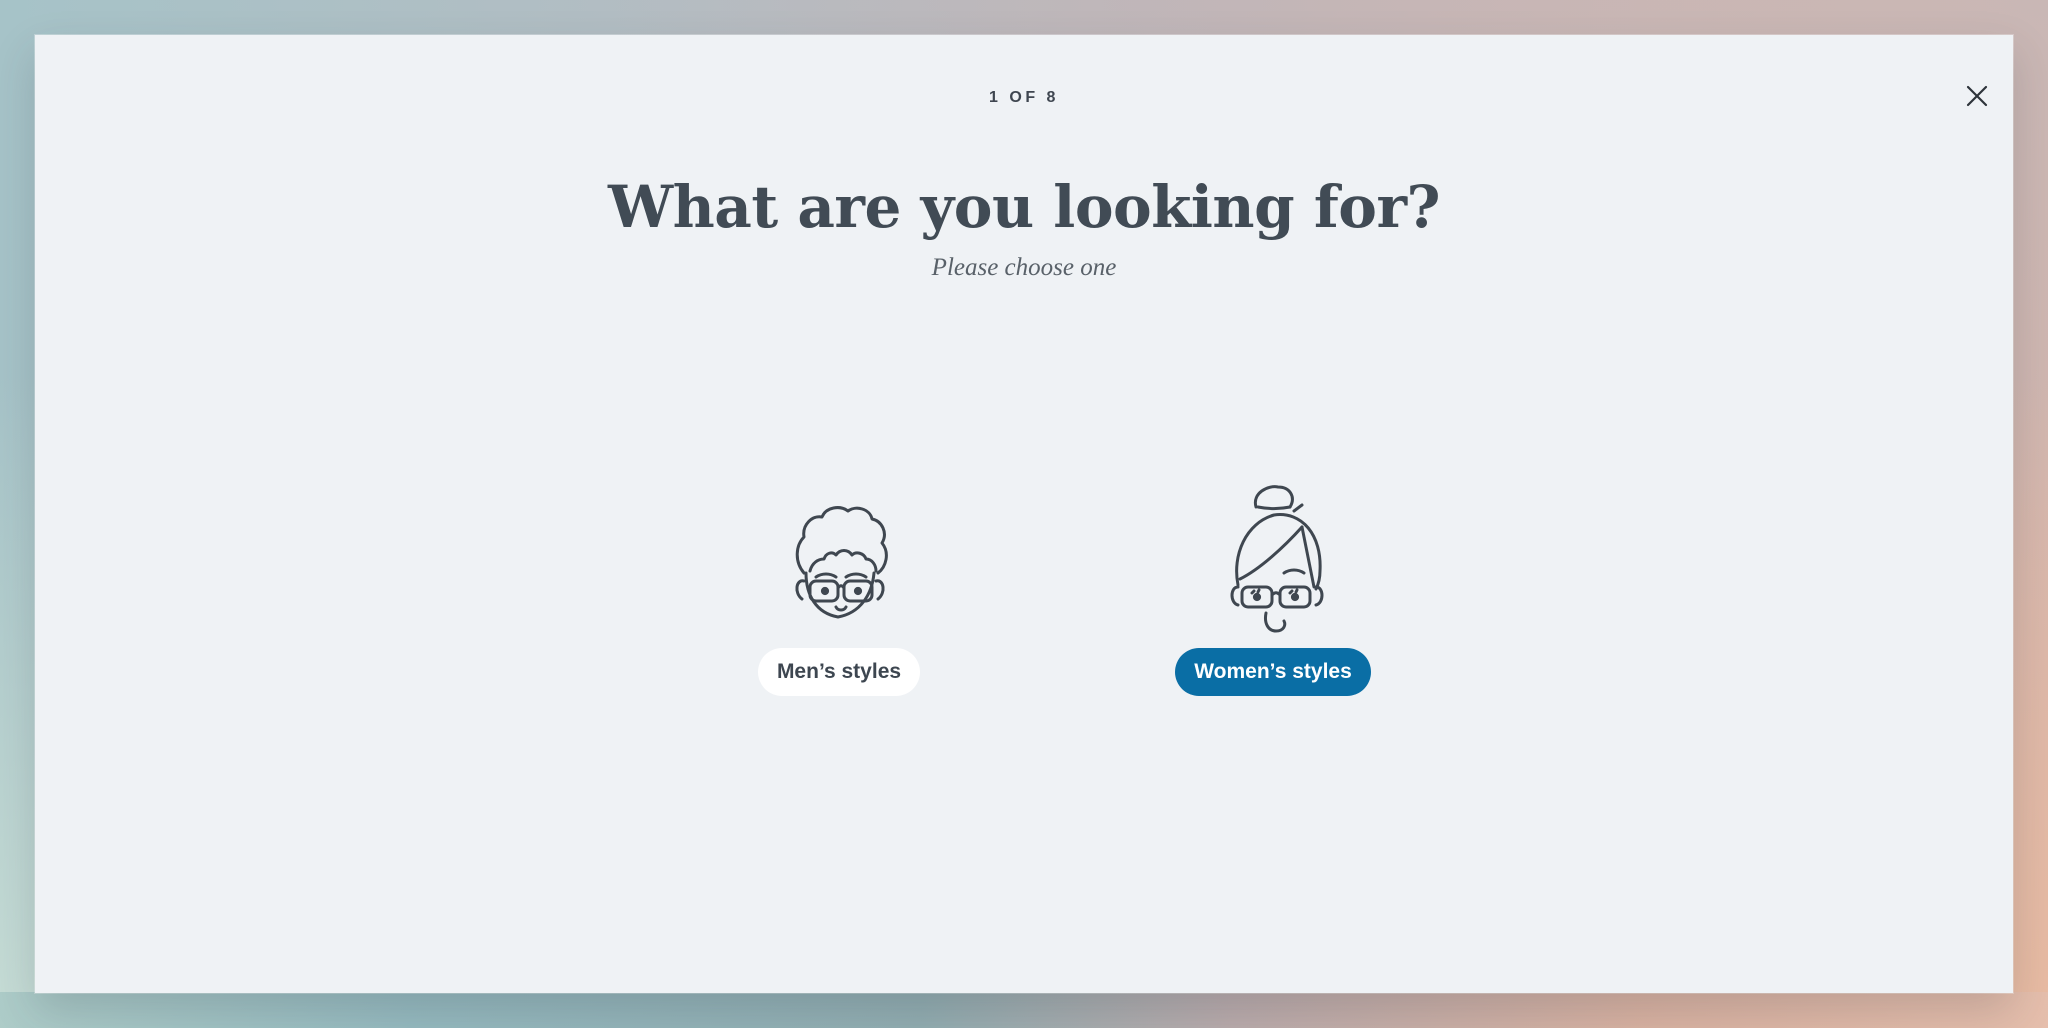 Image resolution: width=2048 pixels, height=1028 pixels. I want to click on progress-indicator: 1 OF 8, so click(1024, 97).